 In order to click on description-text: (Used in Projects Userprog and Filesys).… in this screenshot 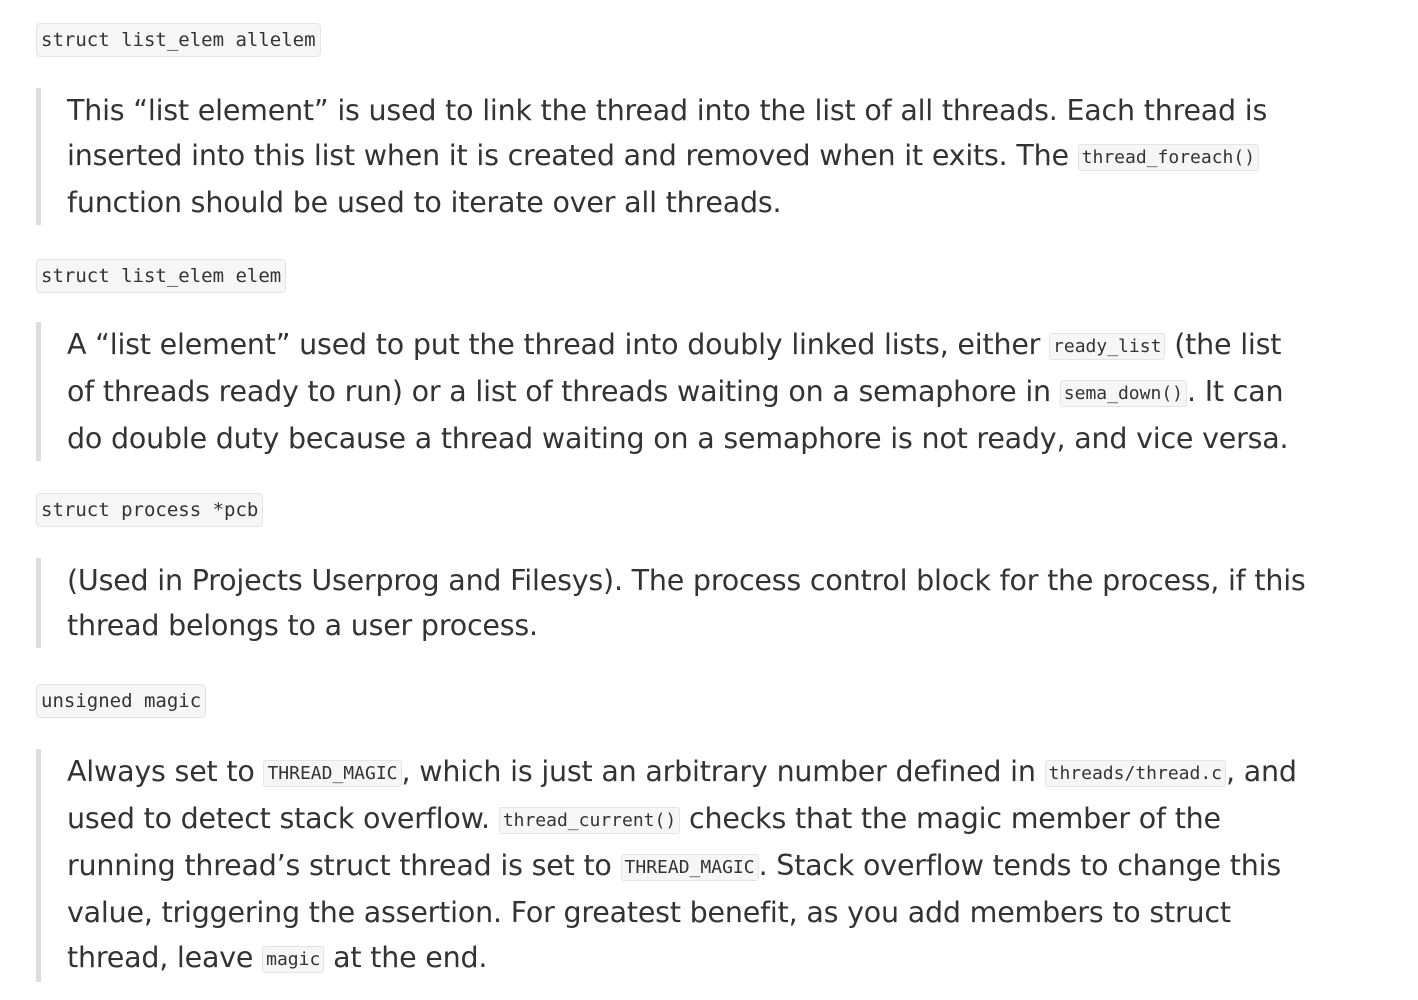, I will do `click(686, 603)`.